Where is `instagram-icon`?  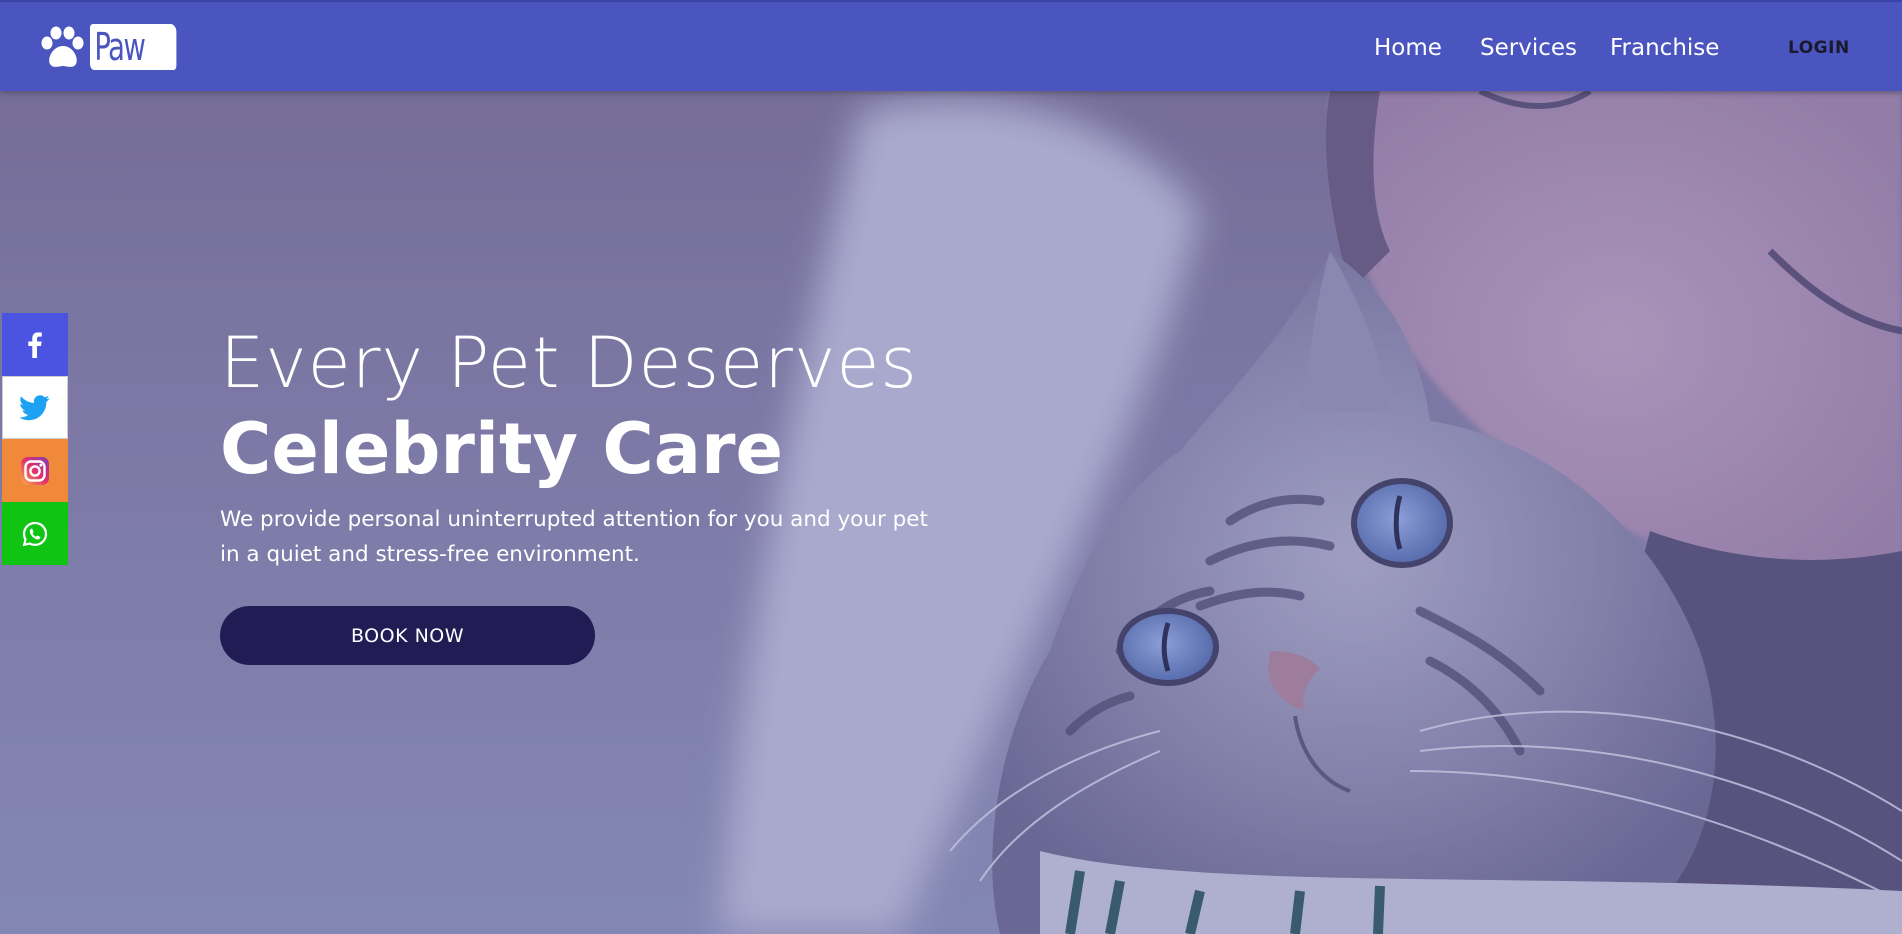
instagram-icon is located at coordinates (35, 470).